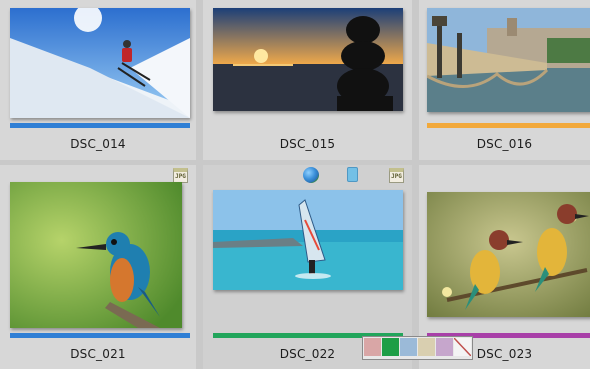 This screenshot has width=590, height=369. I want to click on color-swatch-red, so click(372, 347).